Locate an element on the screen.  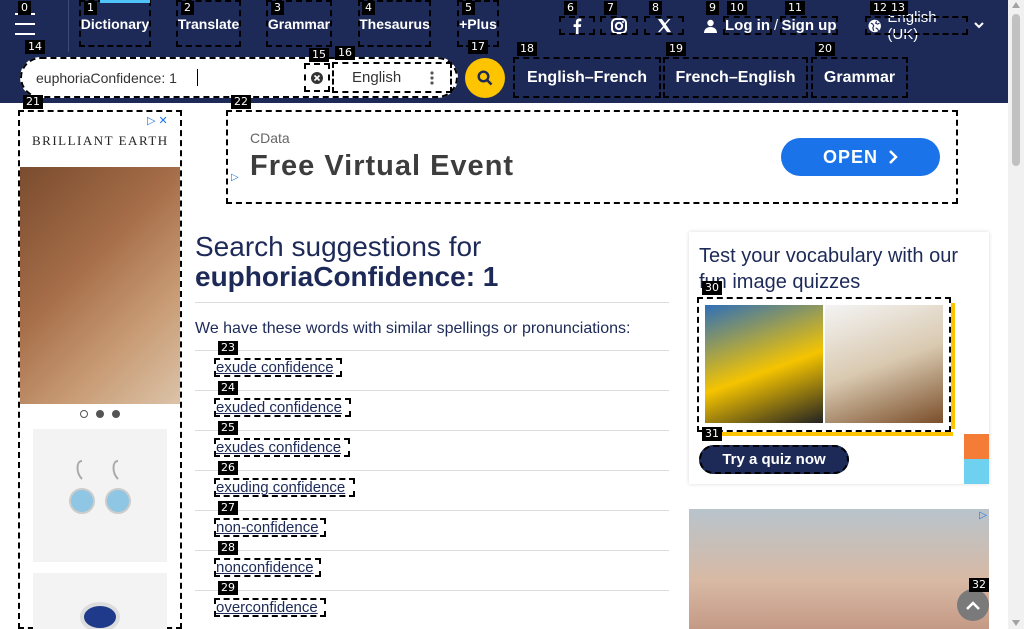
mark-label: 4 is located at coordinates (368, 8).